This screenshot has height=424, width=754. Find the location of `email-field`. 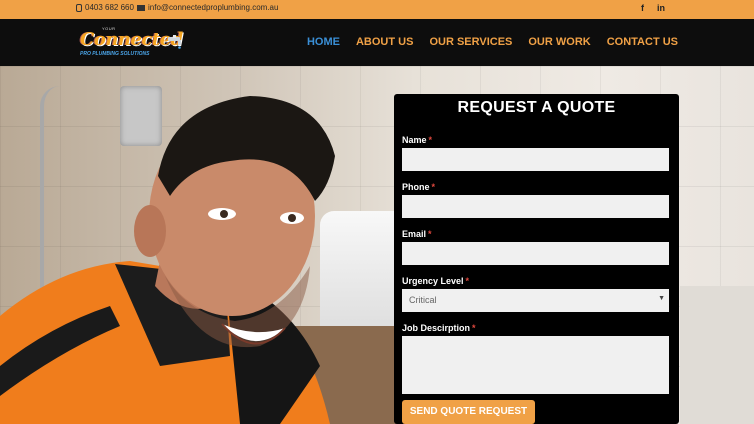

email-field is located at coordinates (535, 253).